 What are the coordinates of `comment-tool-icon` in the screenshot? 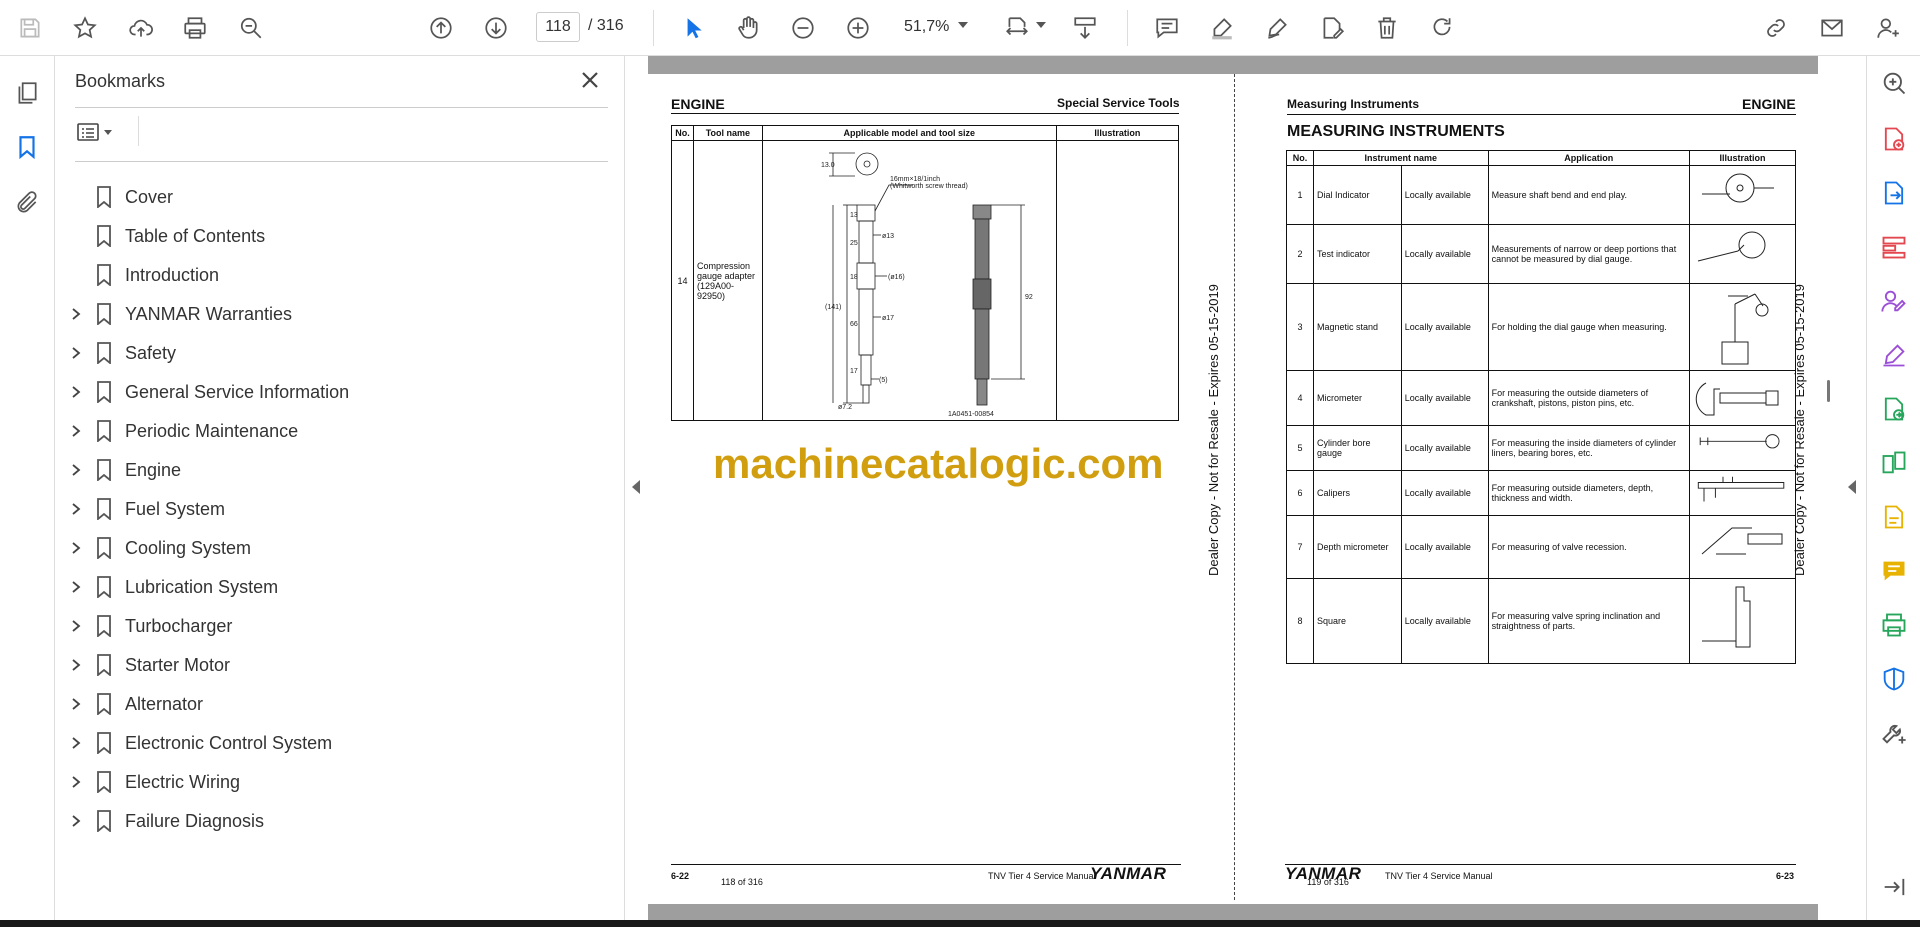 It's located at (1894, 571).